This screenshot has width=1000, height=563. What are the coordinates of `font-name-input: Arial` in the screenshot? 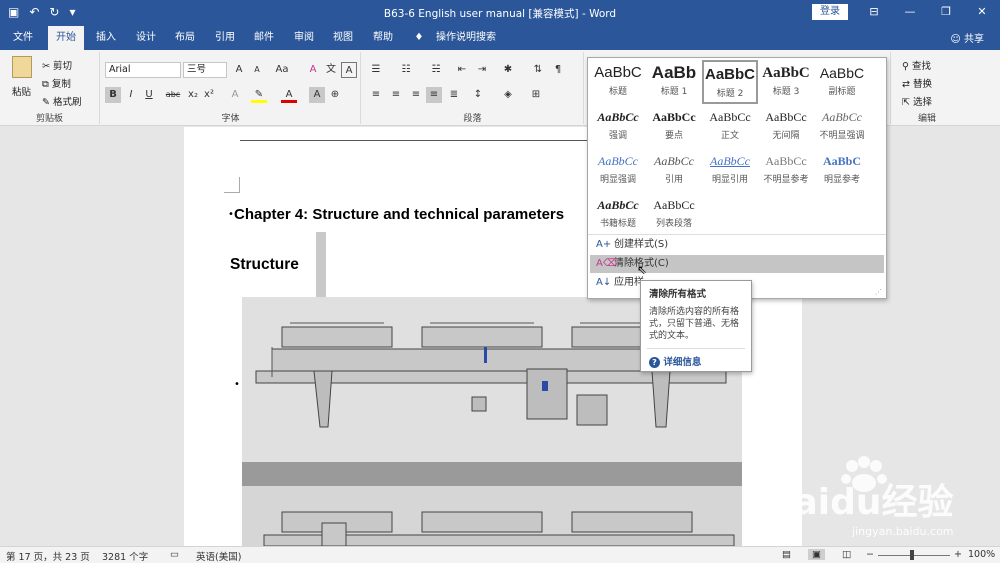 It's located at (143, 70).